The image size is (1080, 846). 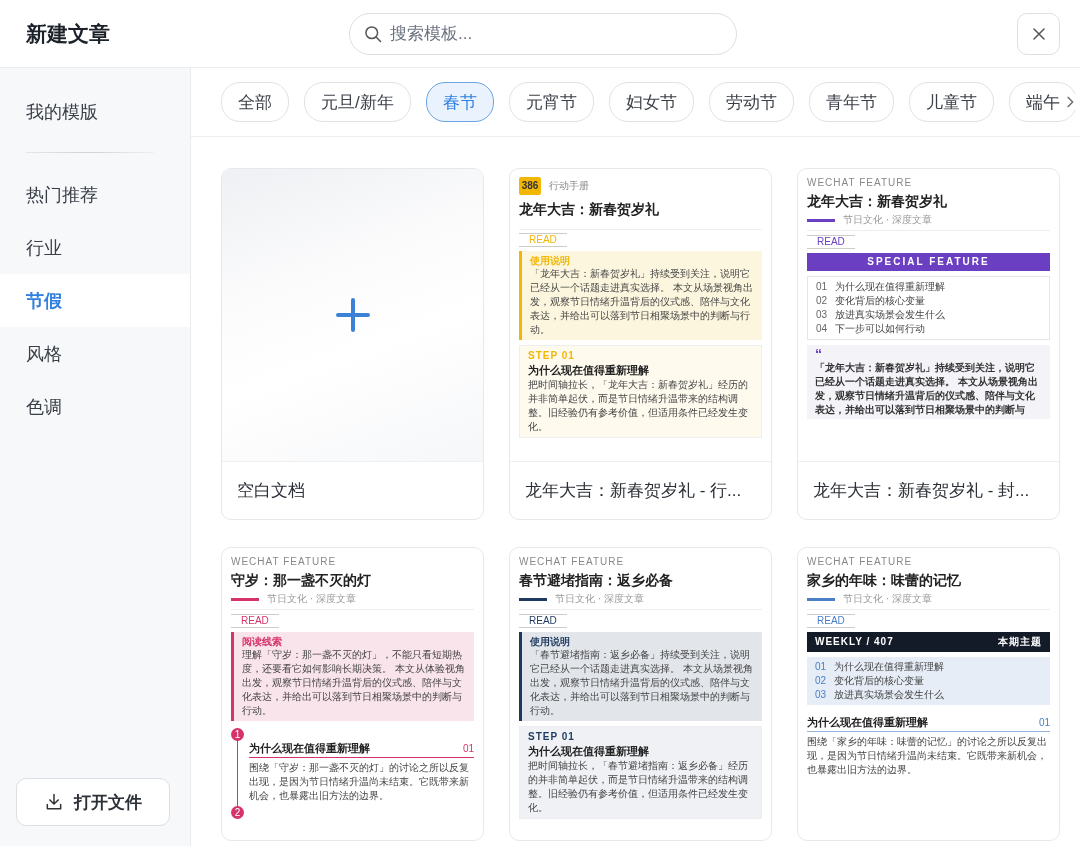 What do you see at coordinates (95, 300) in the screenshot?
I see `sidebar-item: 节假` at bounding box center [95, 300].